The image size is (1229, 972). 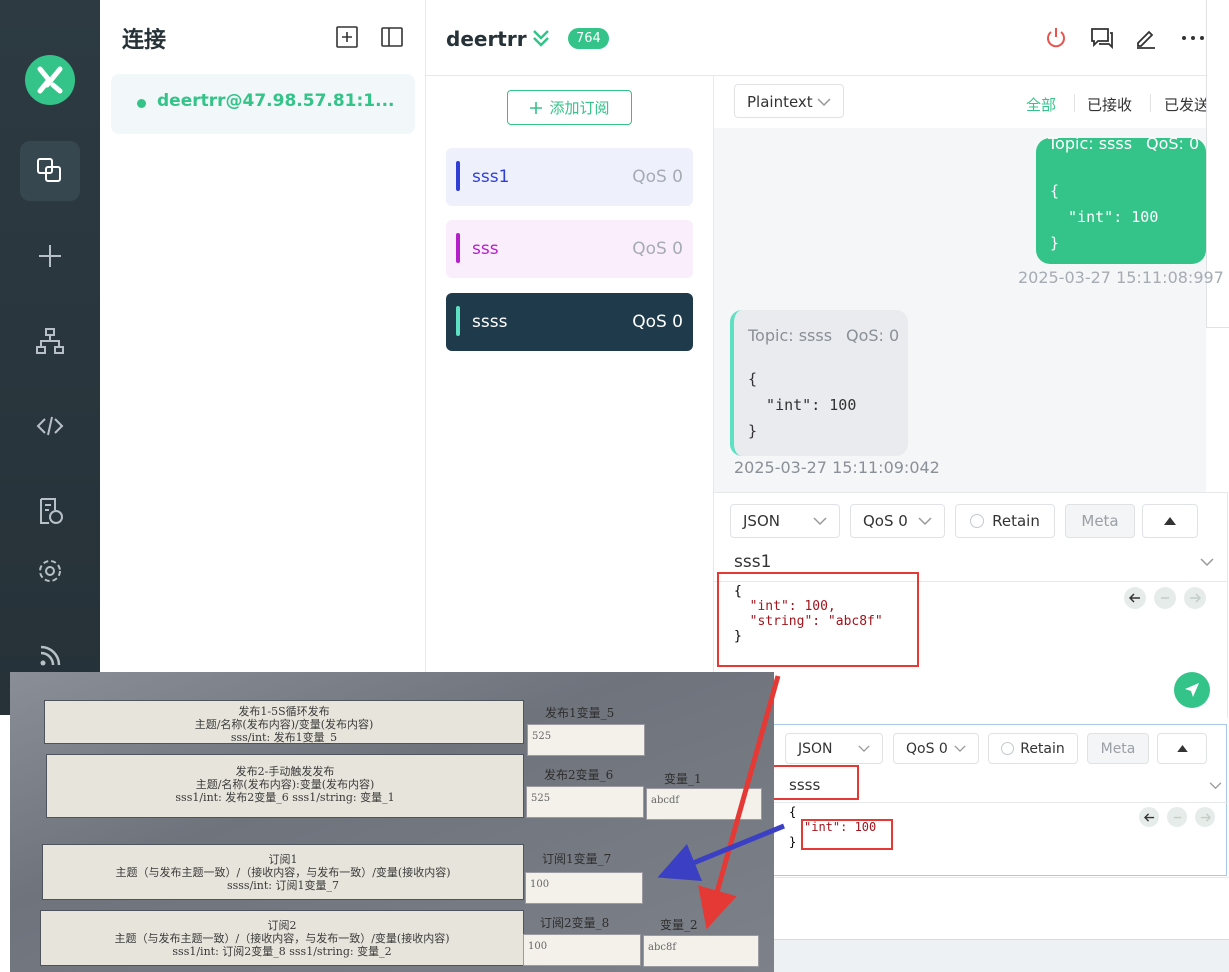 I want to click on new-connection-icon, so click(x=50, y=256).